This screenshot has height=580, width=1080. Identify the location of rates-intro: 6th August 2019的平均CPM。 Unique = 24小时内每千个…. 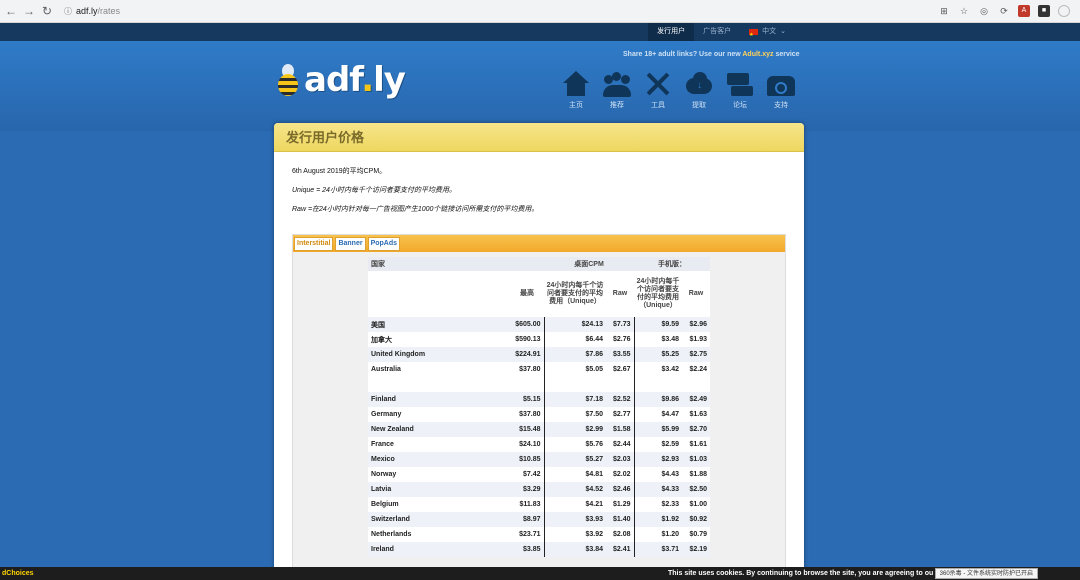
(539, 183).